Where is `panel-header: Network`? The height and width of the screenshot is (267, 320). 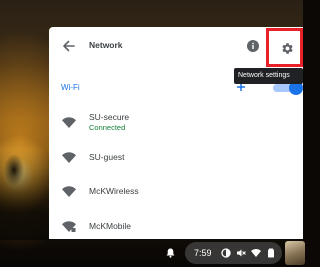 panel-header: Network is located at coordinates (176, 48).